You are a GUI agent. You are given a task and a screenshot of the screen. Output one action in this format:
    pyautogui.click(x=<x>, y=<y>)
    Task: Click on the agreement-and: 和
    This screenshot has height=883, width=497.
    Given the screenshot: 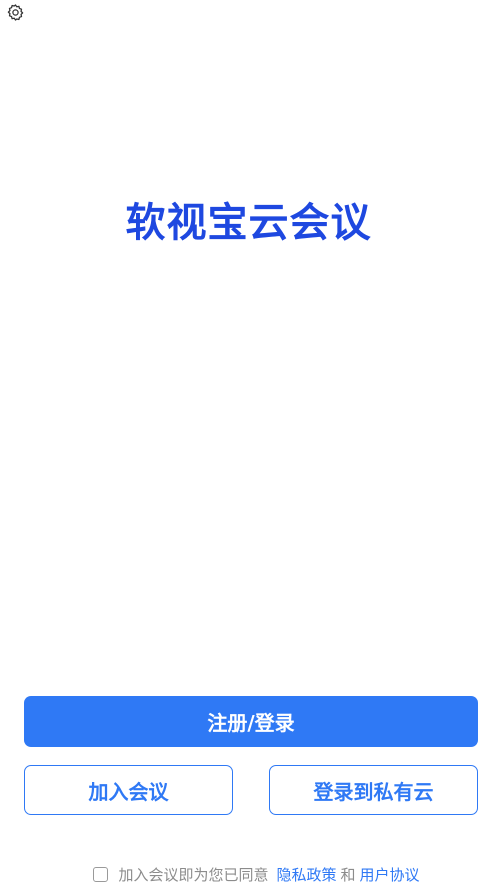 What is the action you would take?
    pyautogui.click(x=348, y=874)
    